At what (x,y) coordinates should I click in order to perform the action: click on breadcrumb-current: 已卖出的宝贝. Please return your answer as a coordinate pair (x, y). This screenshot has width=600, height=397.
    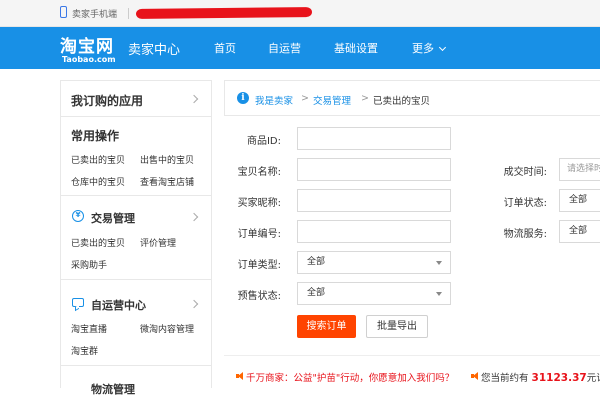
    Looking at the image, I should click on (402, 101).